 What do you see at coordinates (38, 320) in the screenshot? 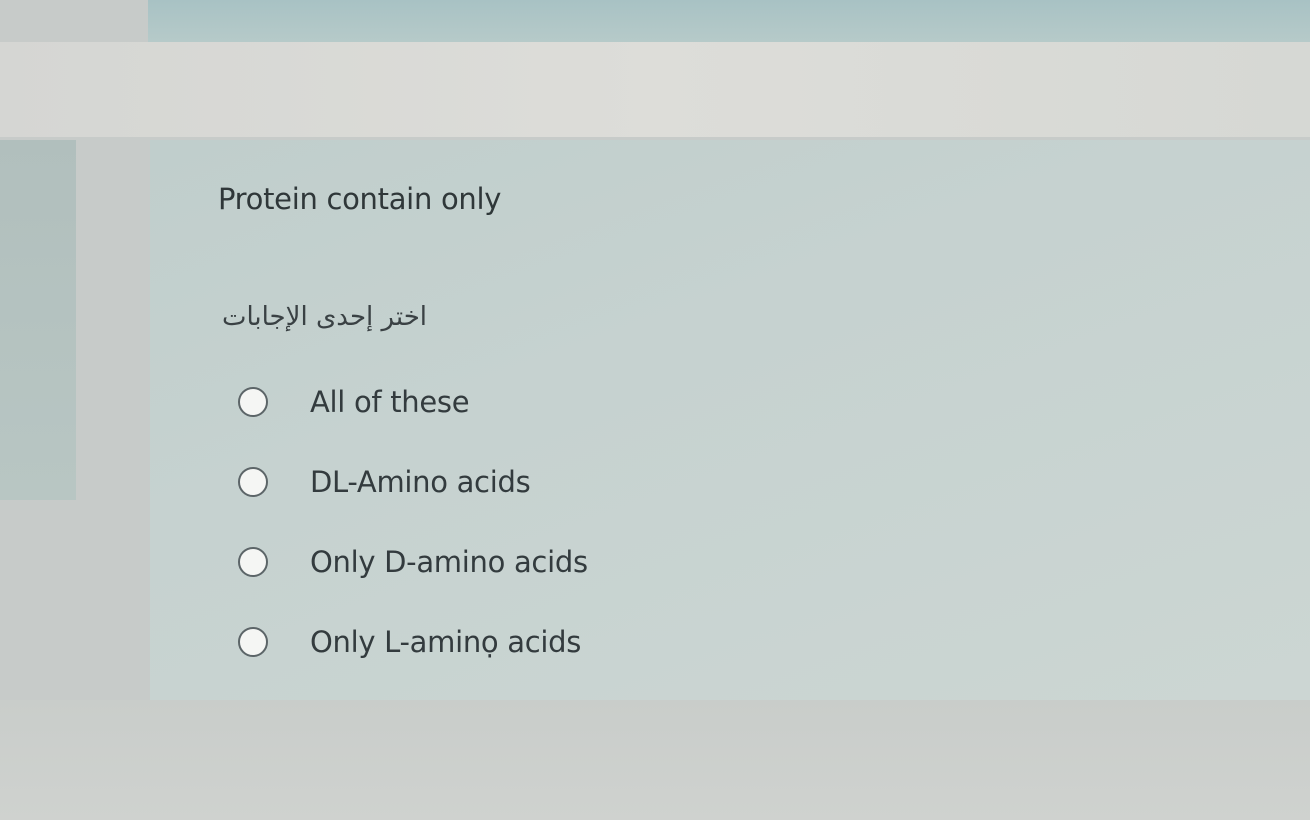
I see `question-info-sidebar` at bounding box center [38, 320].